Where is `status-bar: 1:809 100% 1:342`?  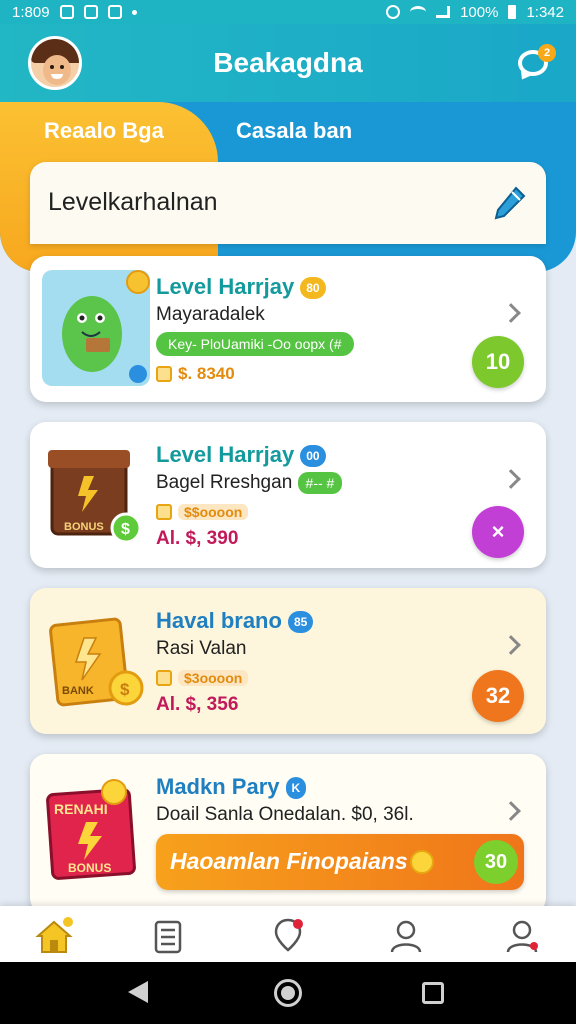
status-bar: 1:809 100% 1:342 is located at coordinates (288, 12).